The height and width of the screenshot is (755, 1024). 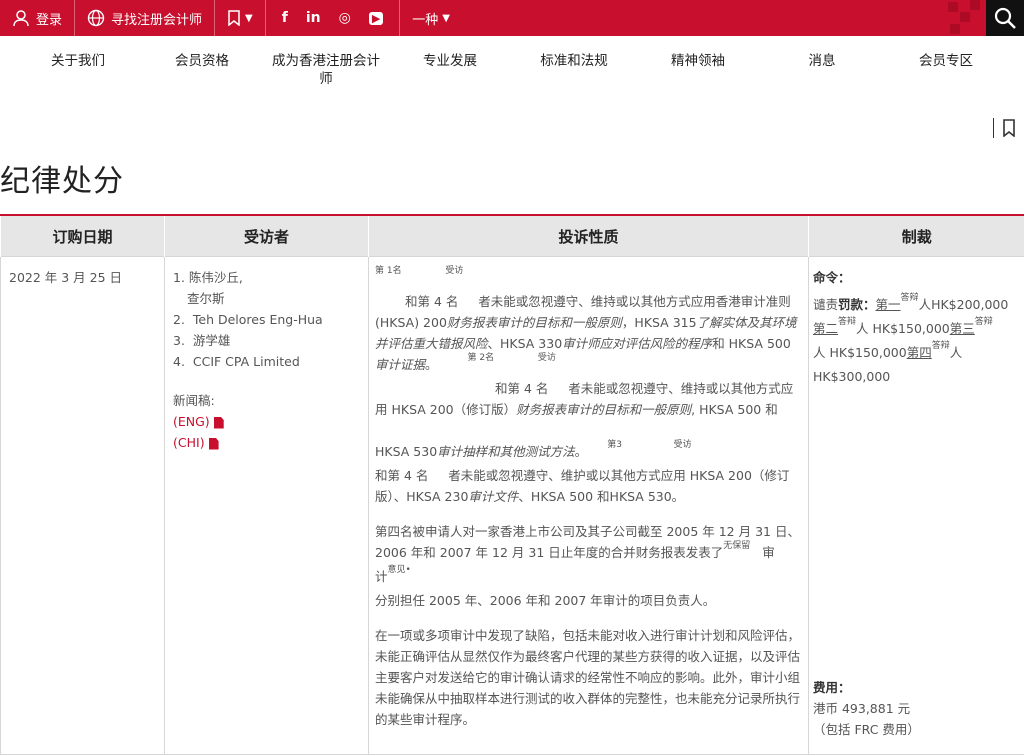 I want to click on order-date: 2022 年 3 月 25 日, so click(x=65, y=277).